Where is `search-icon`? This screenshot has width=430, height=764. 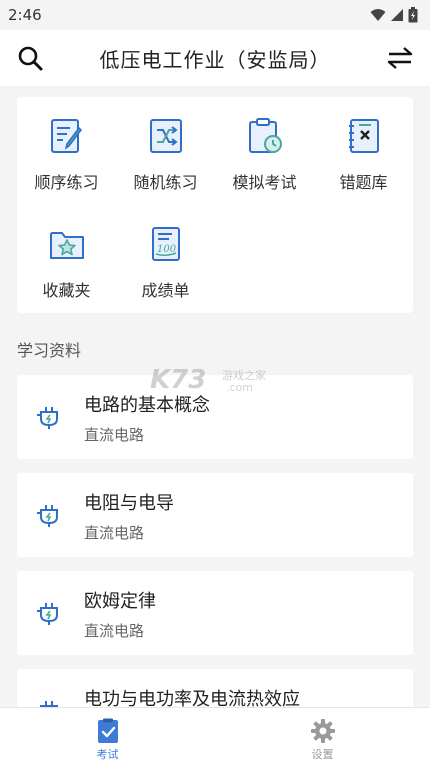
search-icon is located at coordinates (30, 58).